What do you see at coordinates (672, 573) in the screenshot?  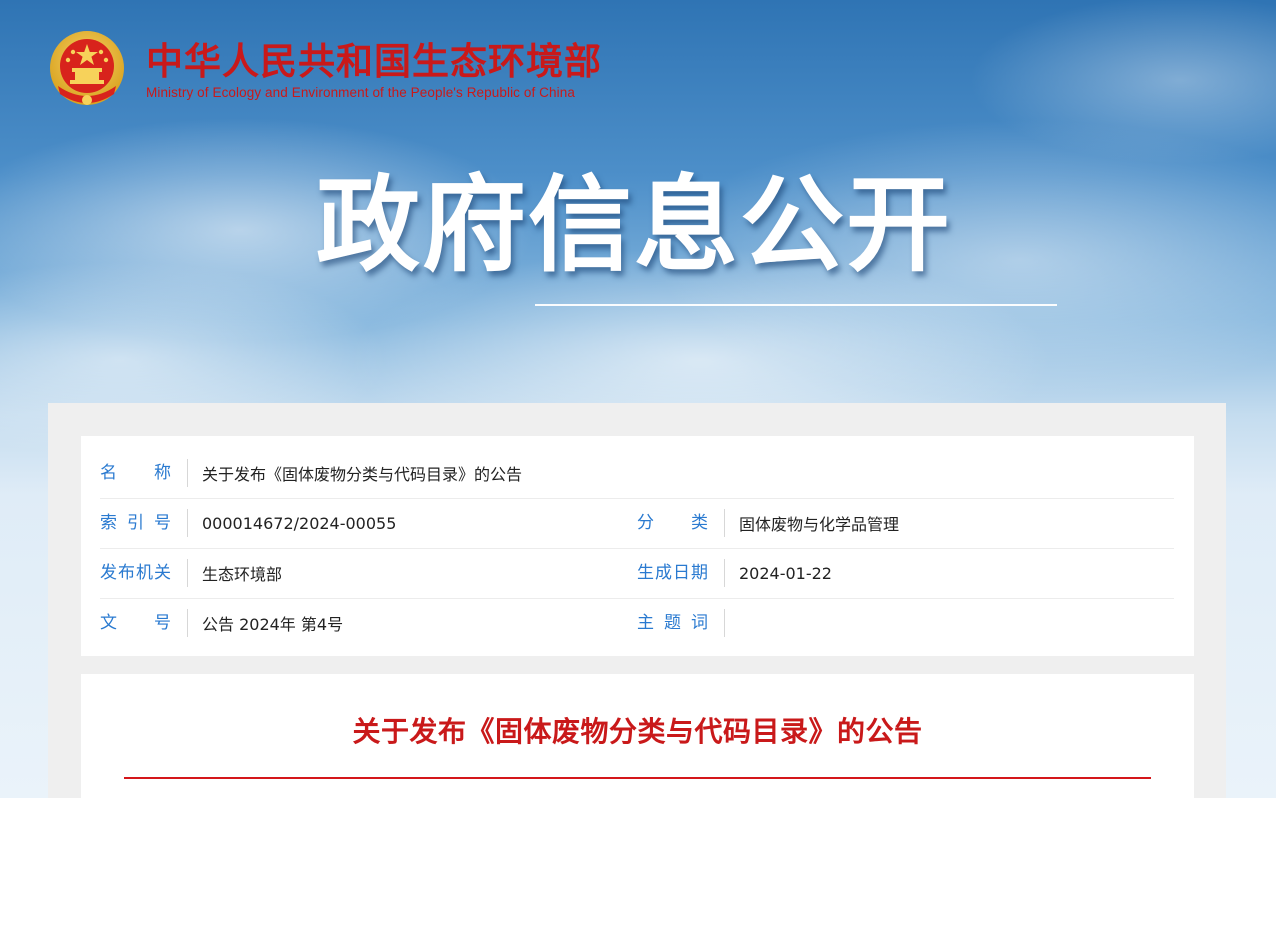 I see `info-label: 生成日期` at bounding box center [672, 573].